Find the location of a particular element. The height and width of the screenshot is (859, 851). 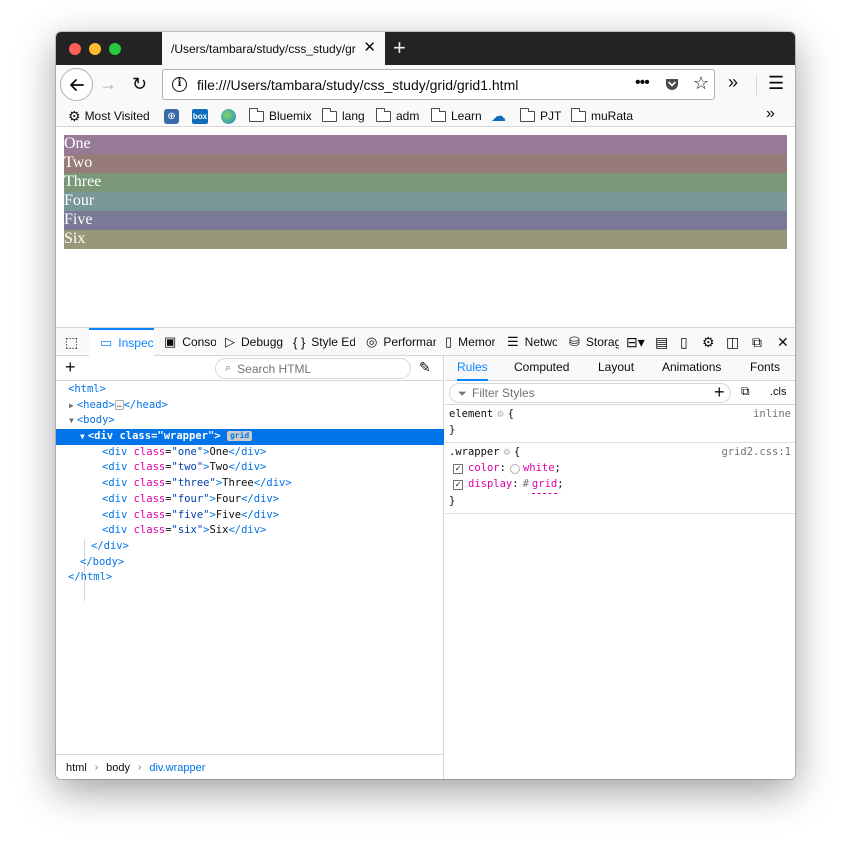

node-div-one: <div class="one">One</div> is located at coordinates (250, 453).